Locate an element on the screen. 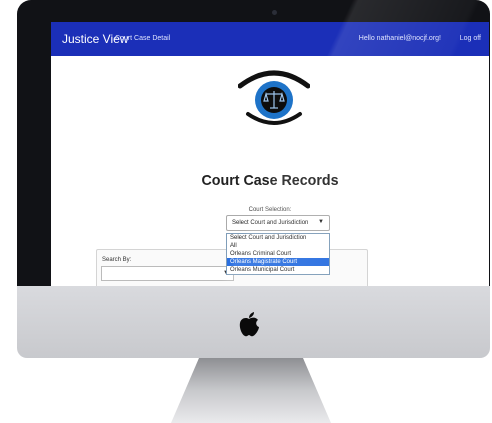 This screenshot has height=423, width=492. monitor-stand is located at coordinates (251, 390).